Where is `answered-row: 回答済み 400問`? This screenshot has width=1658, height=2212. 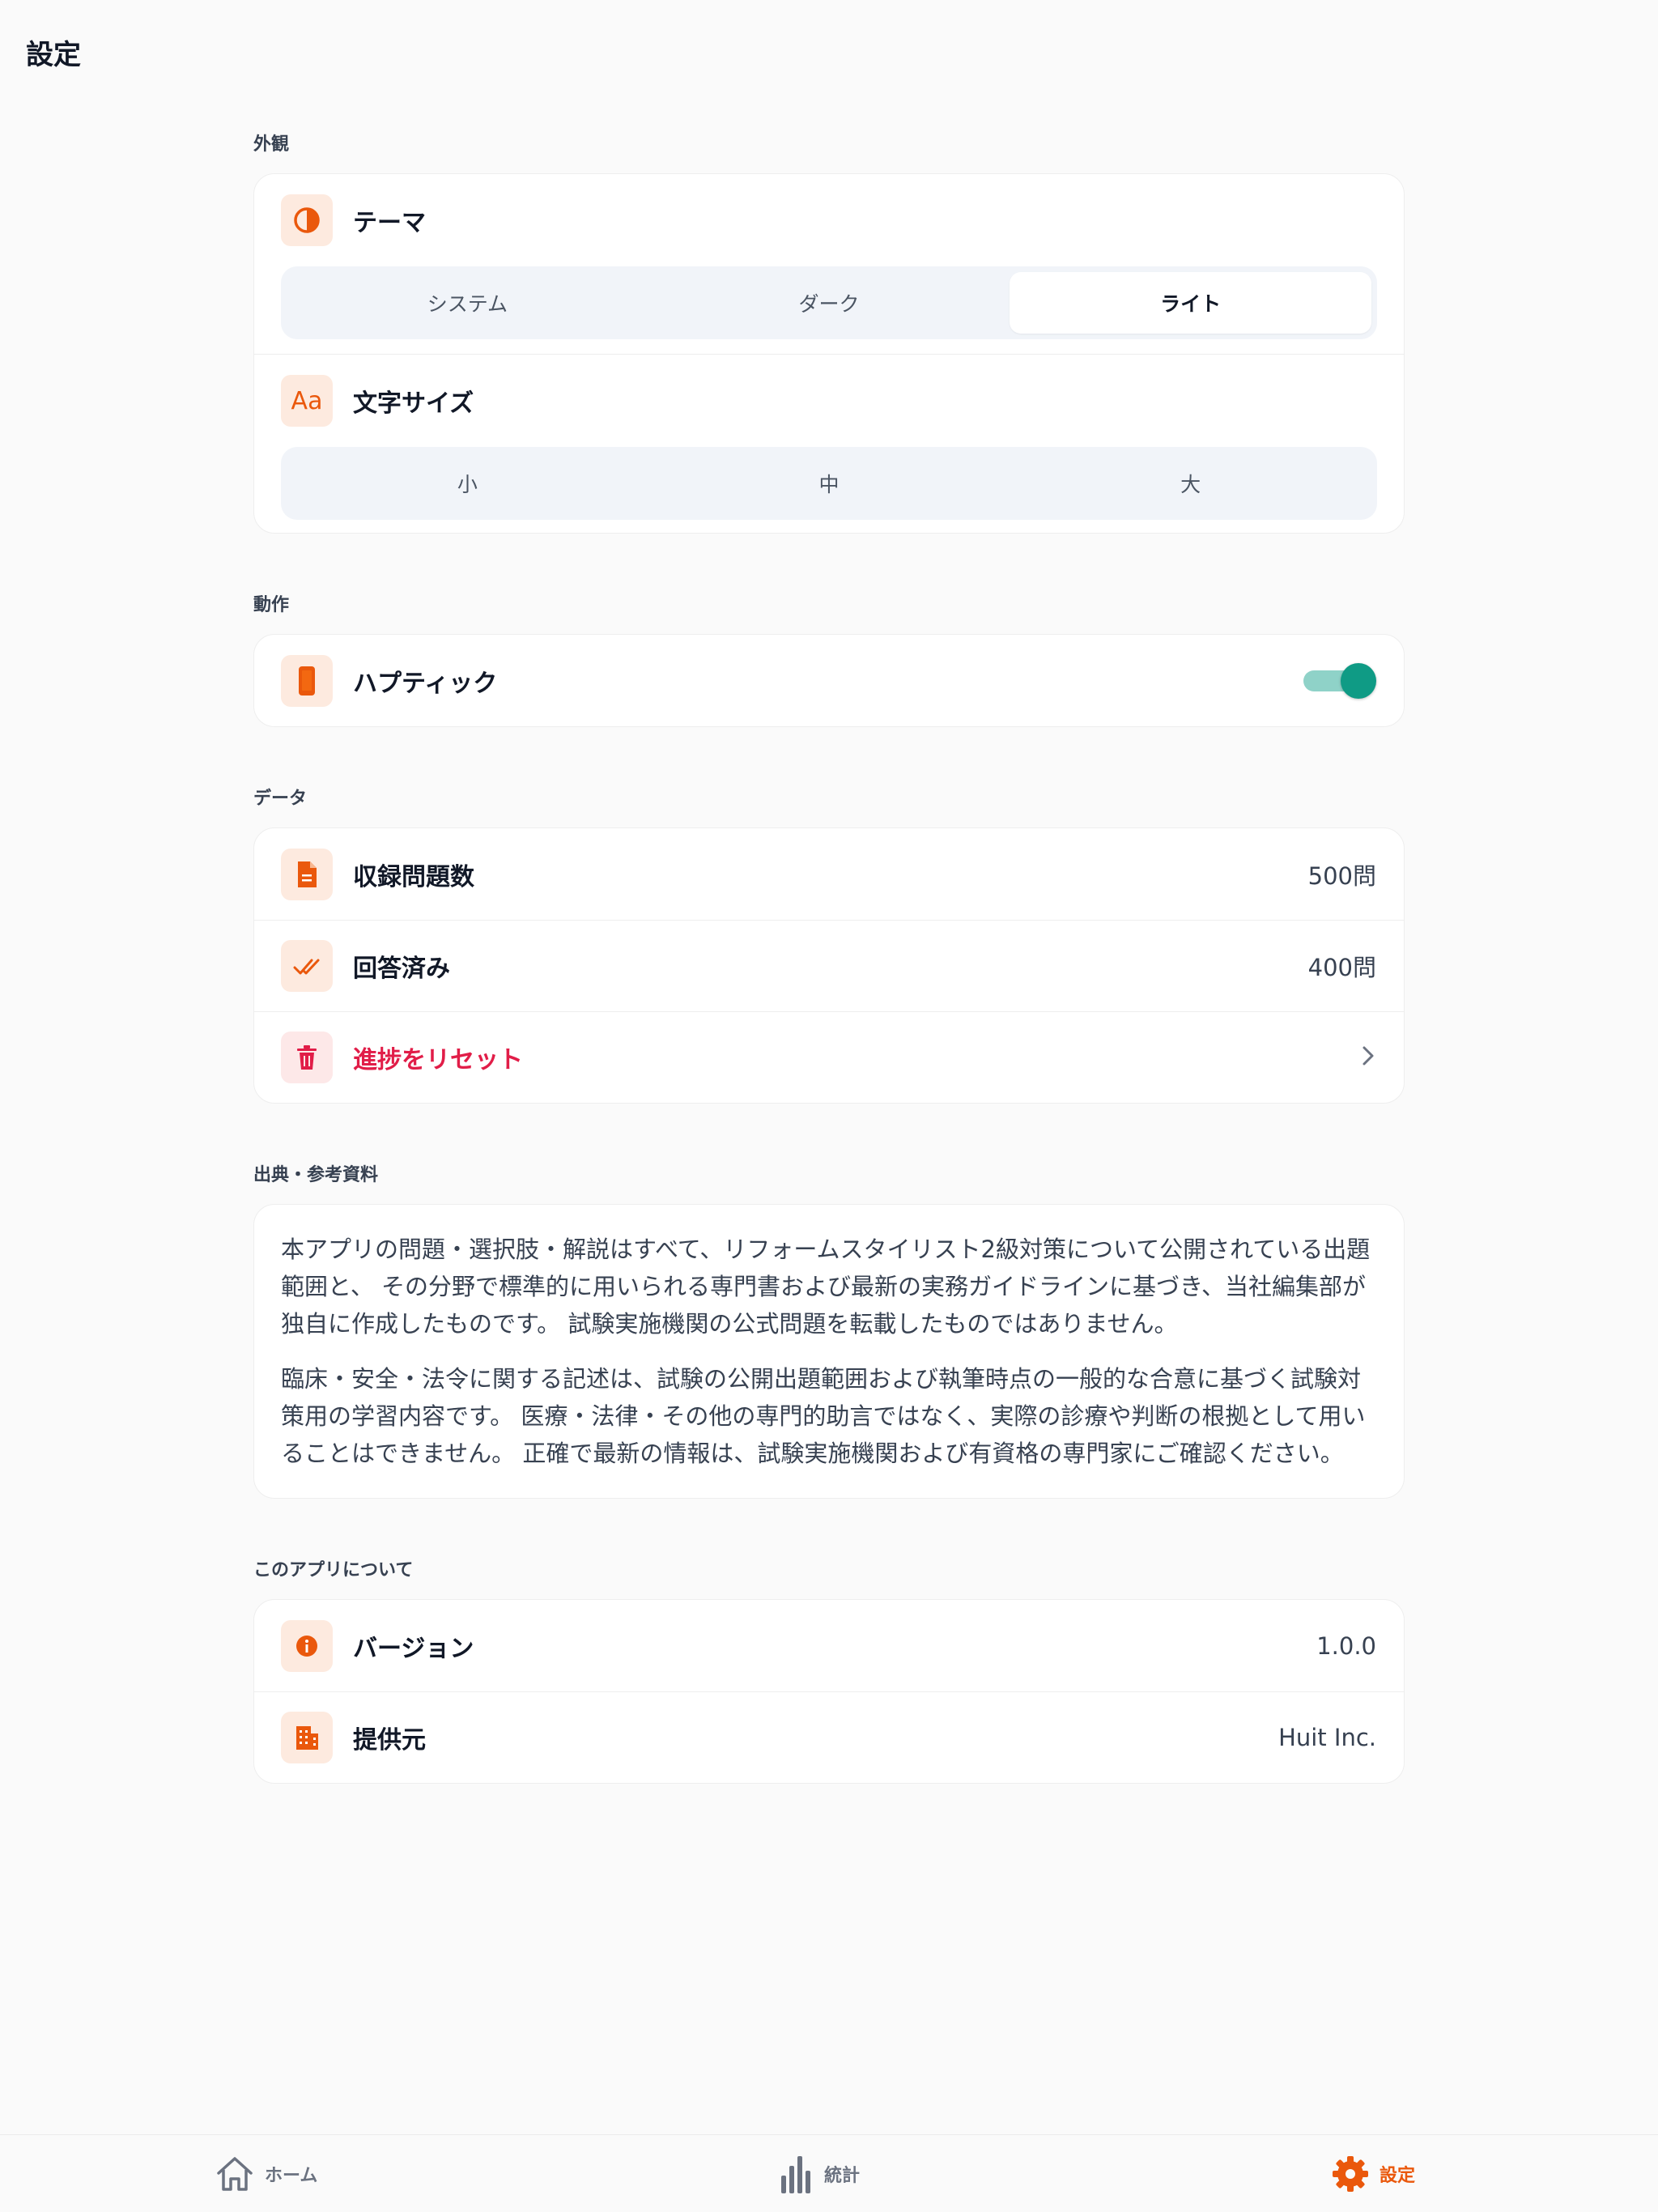 answered-row: 回答済み 400問 is located at coordinates (829, 966).